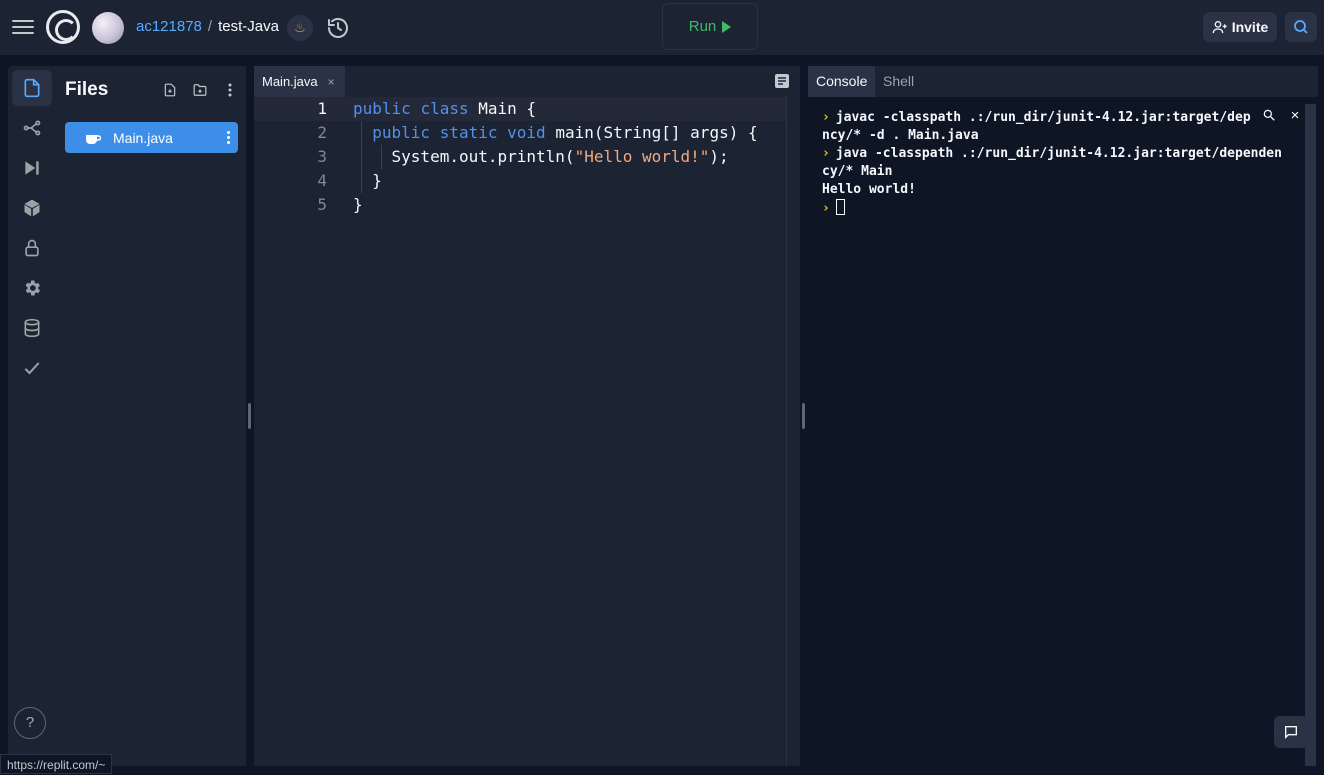 The width and height of the screenshot is (1324, 775). I want to click on files-tool, so click(32, 88).